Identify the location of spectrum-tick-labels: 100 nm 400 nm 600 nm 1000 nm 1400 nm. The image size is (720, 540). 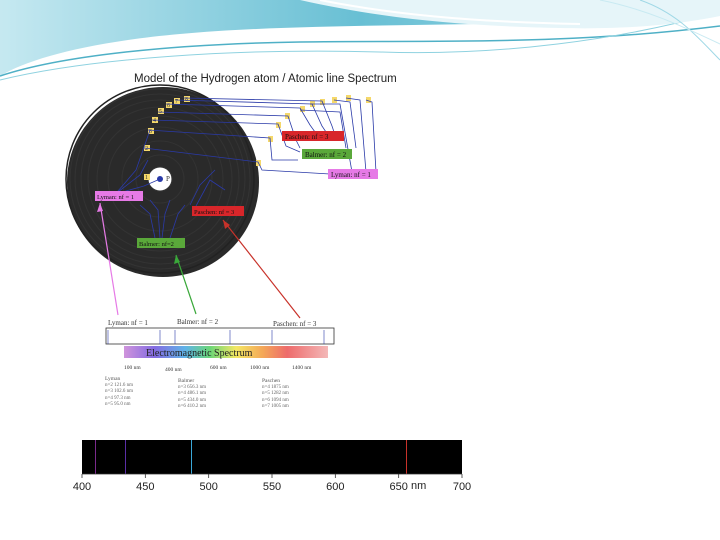
(218, 369).